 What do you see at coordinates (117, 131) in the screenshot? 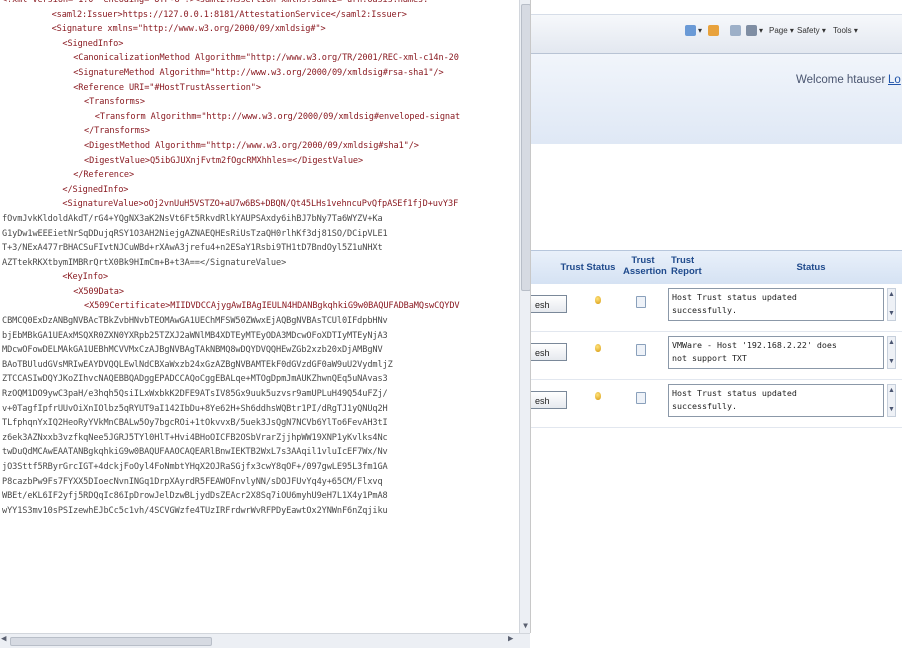
I see `xml-line: </Transforms>` at bounding box center [117, 131].